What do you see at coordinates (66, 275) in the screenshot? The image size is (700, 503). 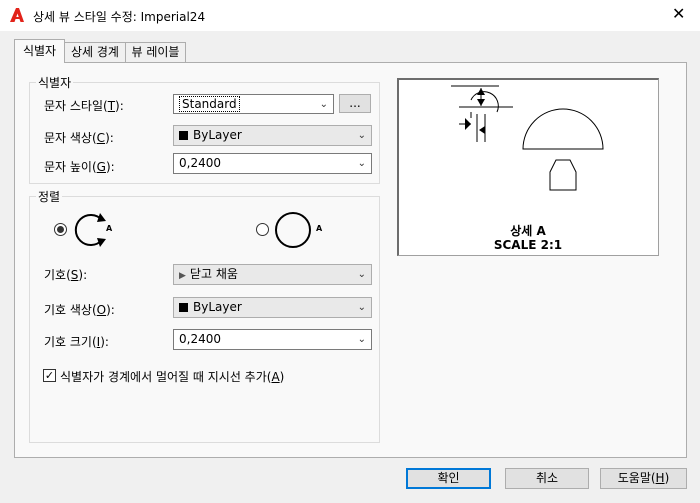 I see `symbol-label: 기호(S):` at bounding box center [66, 275].